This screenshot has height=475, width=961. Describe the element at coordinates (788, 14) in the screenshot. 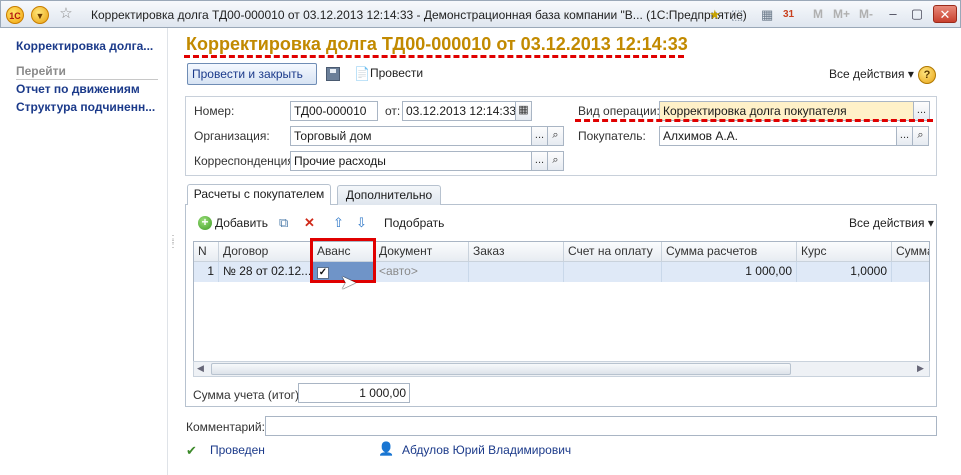

I see `calendar-icon: 31` at that location.